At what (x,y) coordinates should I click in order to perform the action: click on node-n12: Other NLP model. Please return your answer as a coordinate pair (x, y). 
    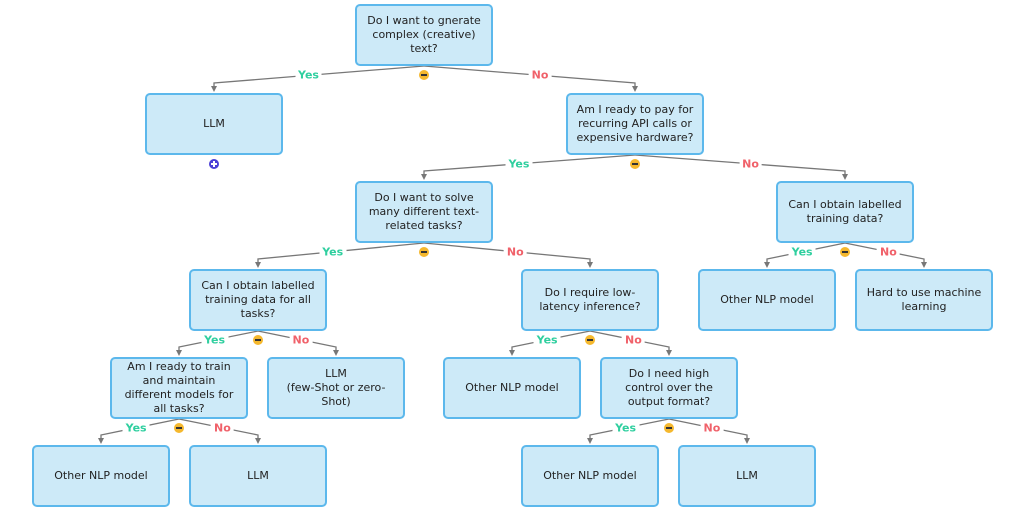
    Looking at the image, I should click on (512, 388).